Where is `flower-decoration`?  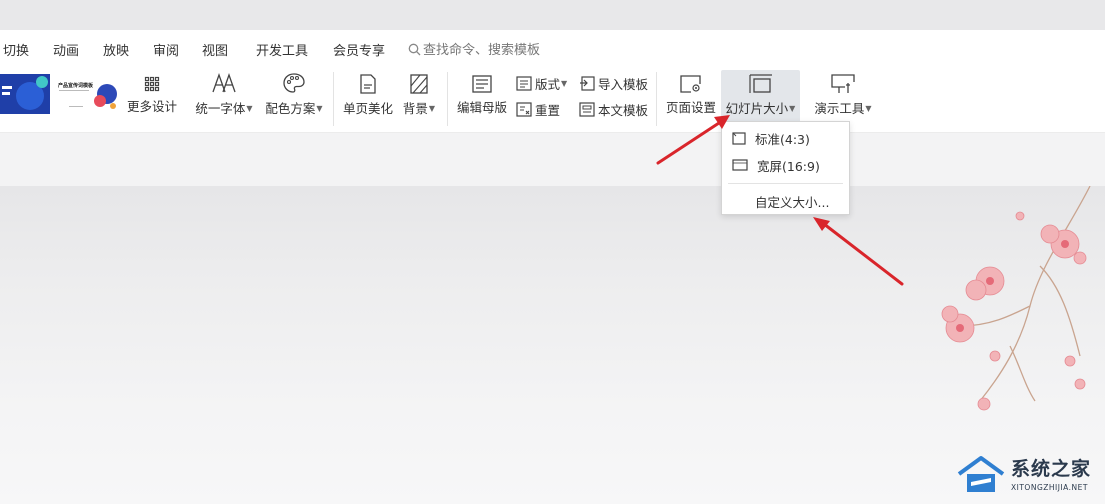 flower-decoration is located at coordinates (1016, 298).